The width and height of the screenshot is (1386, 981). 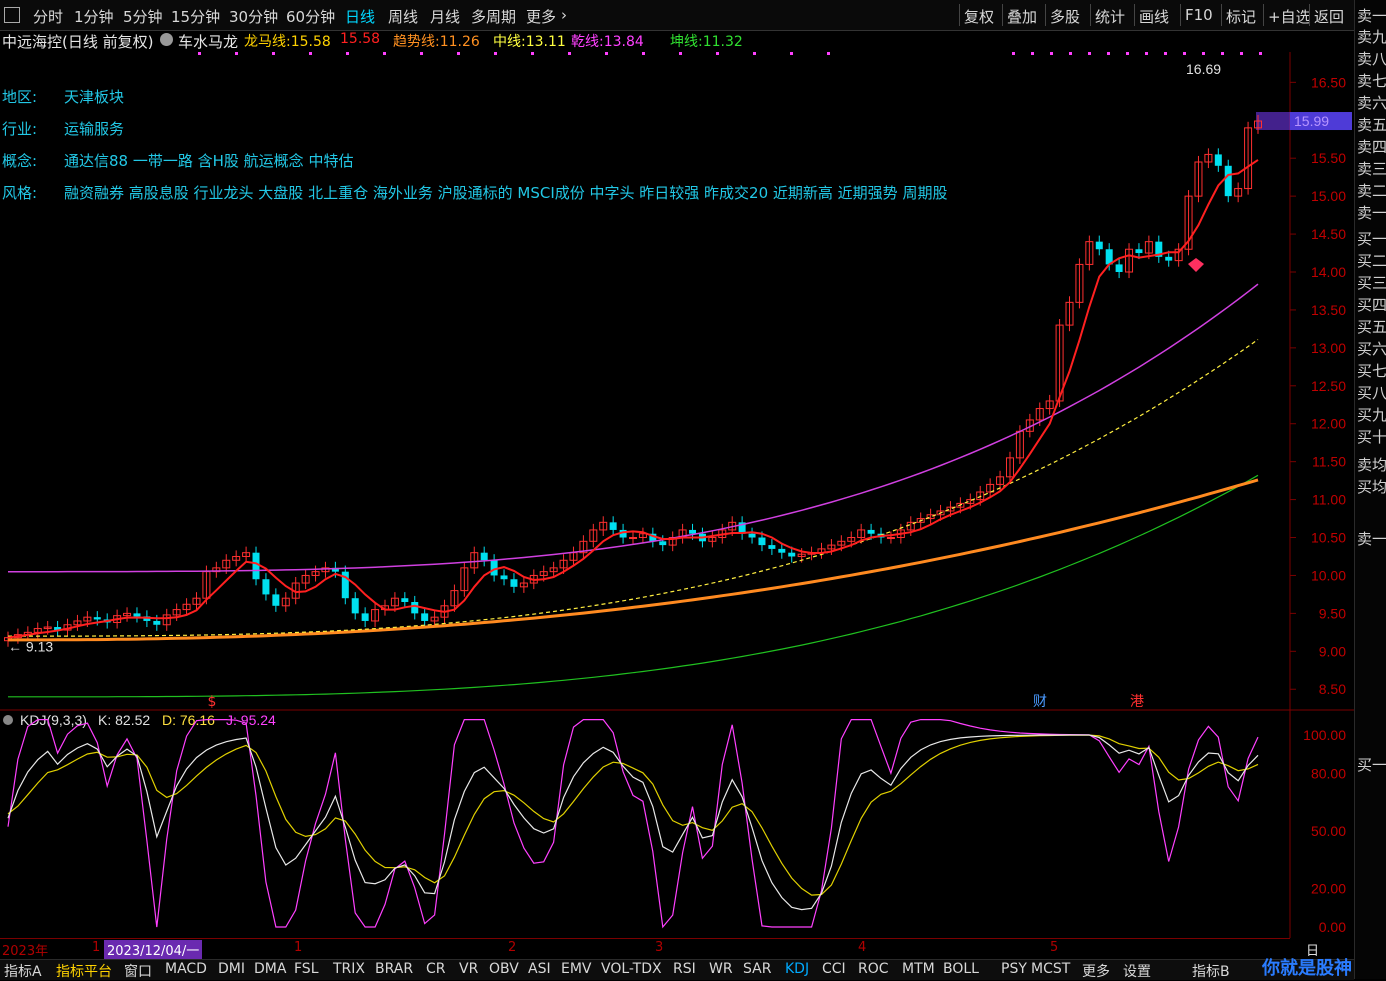 What do you see at coordinates (1371, 437) in the screenshot?
I see `order-book-row: 买十` at bounding box center [1371, 437].